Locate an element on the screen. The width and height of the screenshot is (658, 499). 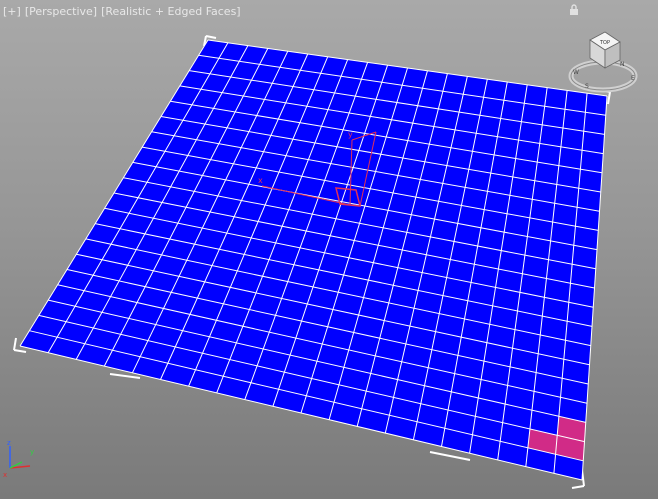
viewport-menu-button: [+] is located at coordinates (12, 11).